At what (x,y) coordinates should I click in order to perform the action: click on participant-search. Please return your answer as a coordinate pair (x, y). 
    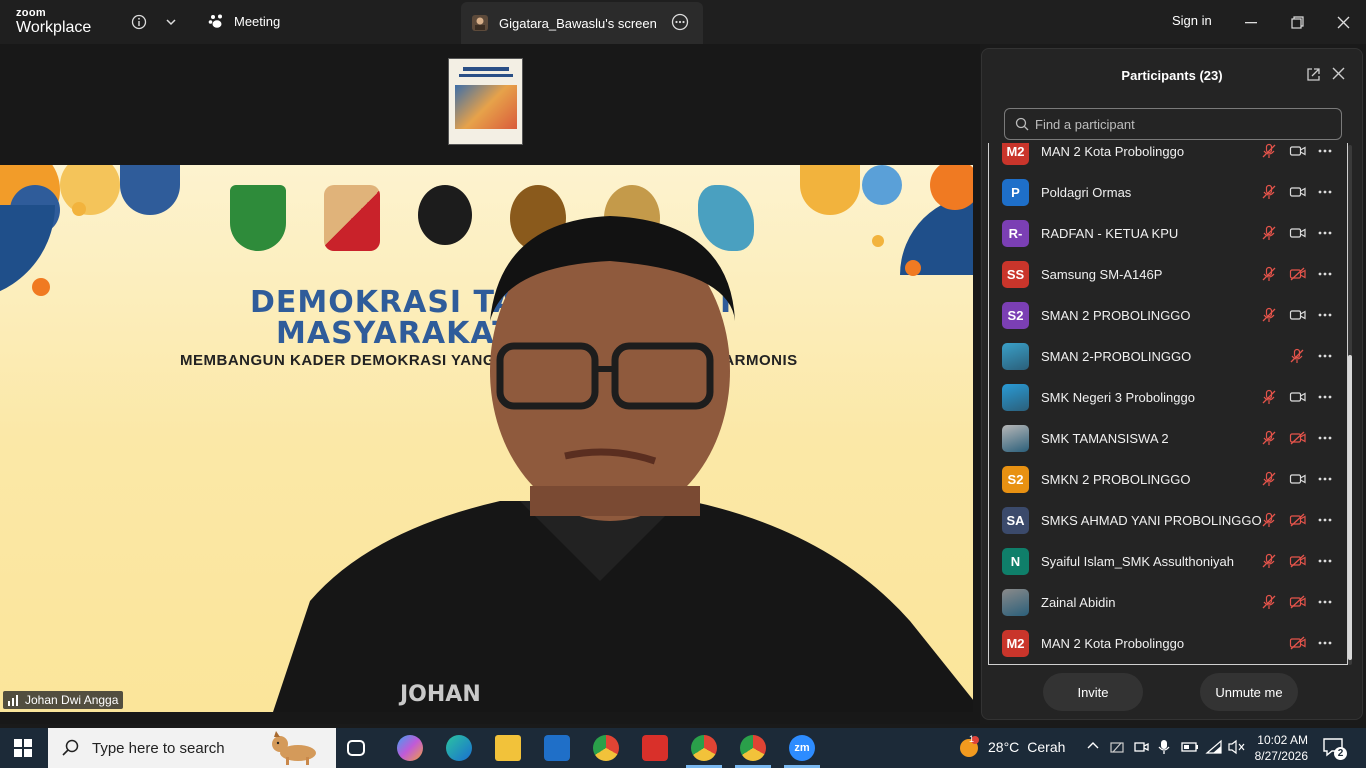
    Looking at the image, I should click on (1173, 124).